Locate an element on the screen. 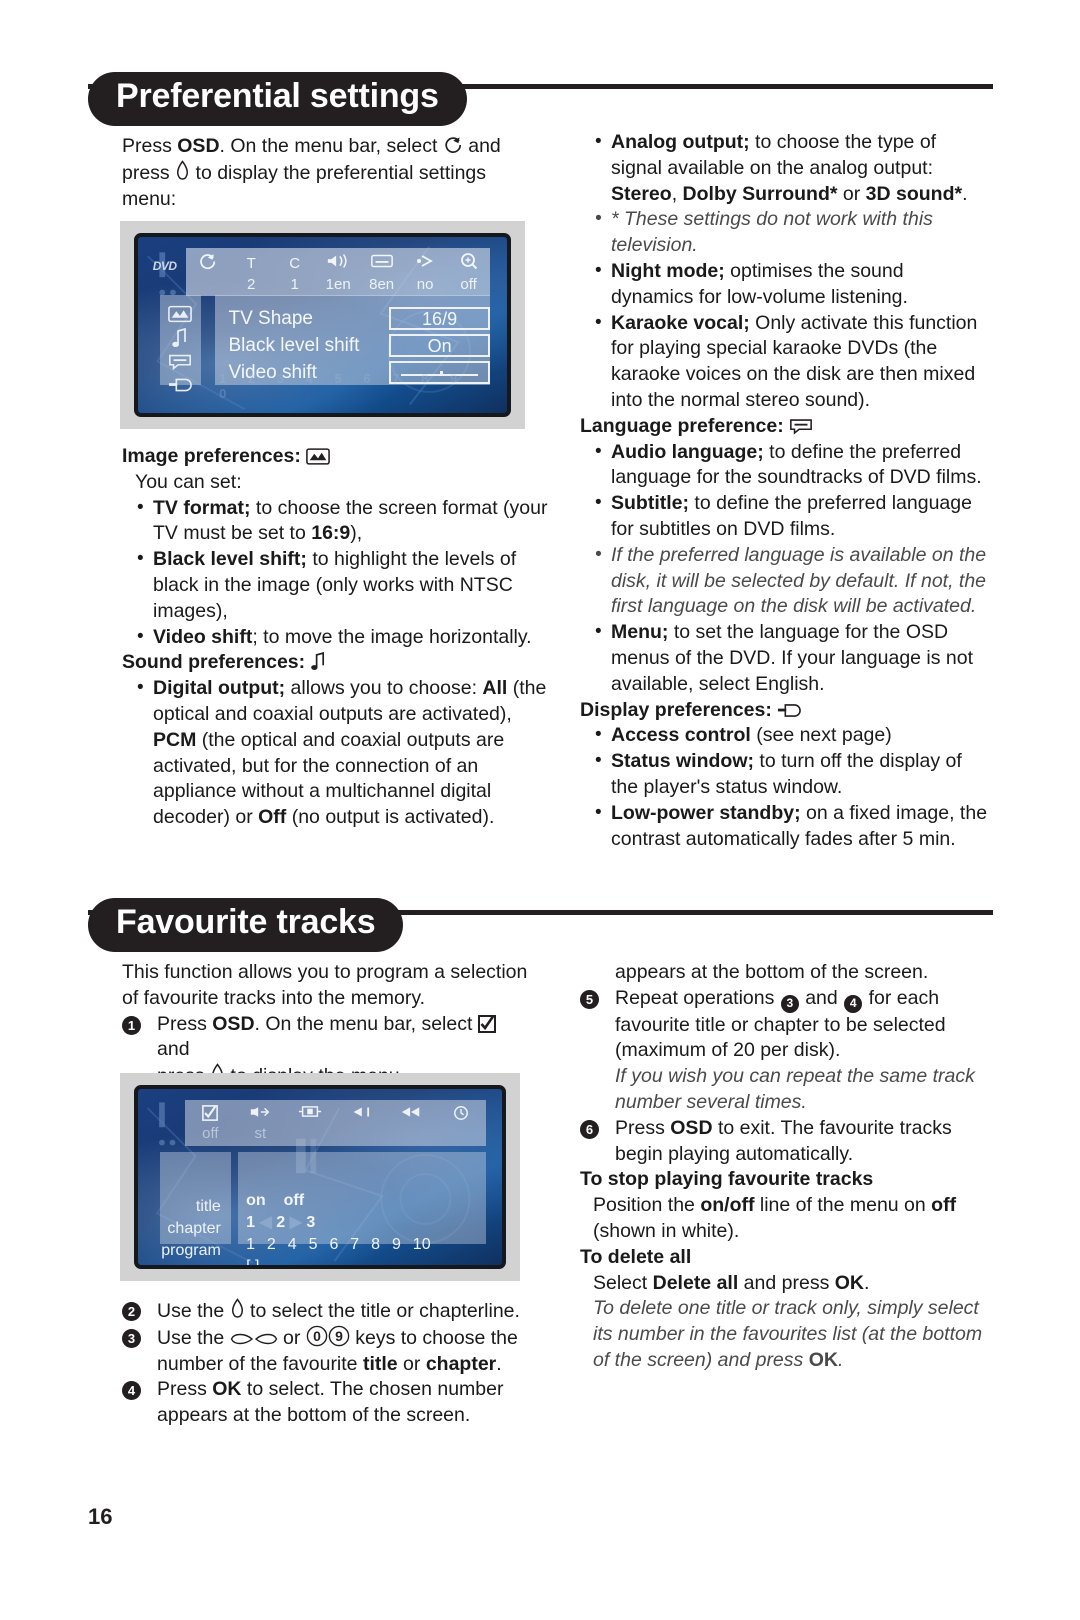 The height and width of the screenshot is (1620, 1080). term: Digital output; is located at coordinates (219, 688).